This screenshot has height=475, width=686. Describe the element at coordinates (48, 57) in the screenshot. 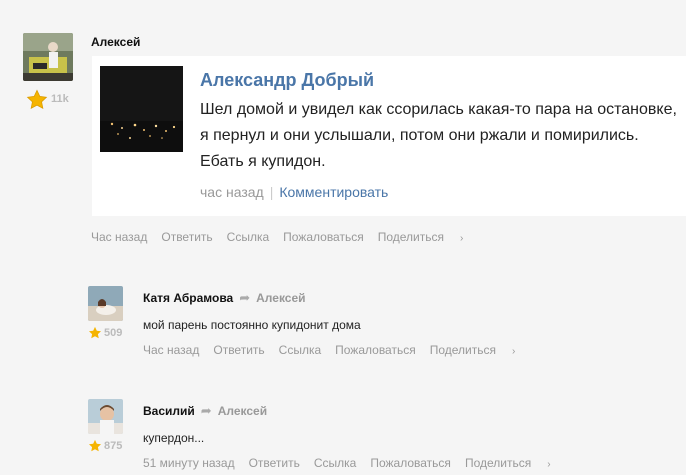

I see `author-avatar` at that location.